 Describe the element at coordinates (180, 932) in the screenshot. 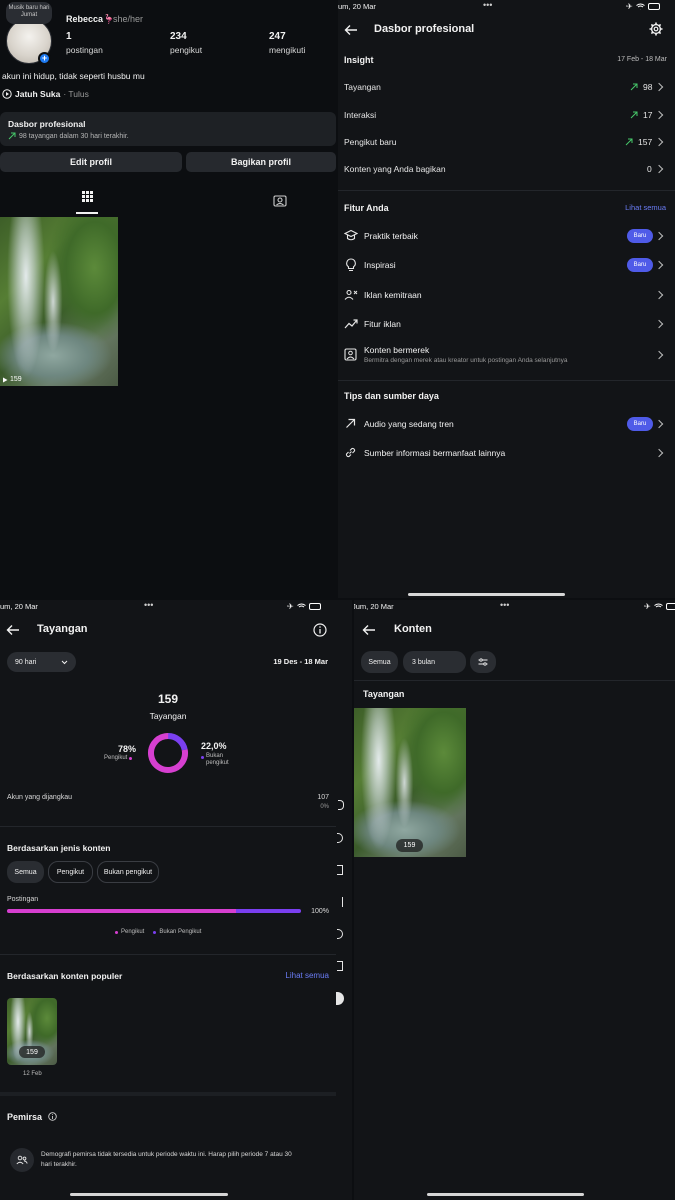

I see `legend-nonfollowers-label: Bukan Pengikut` at that location.